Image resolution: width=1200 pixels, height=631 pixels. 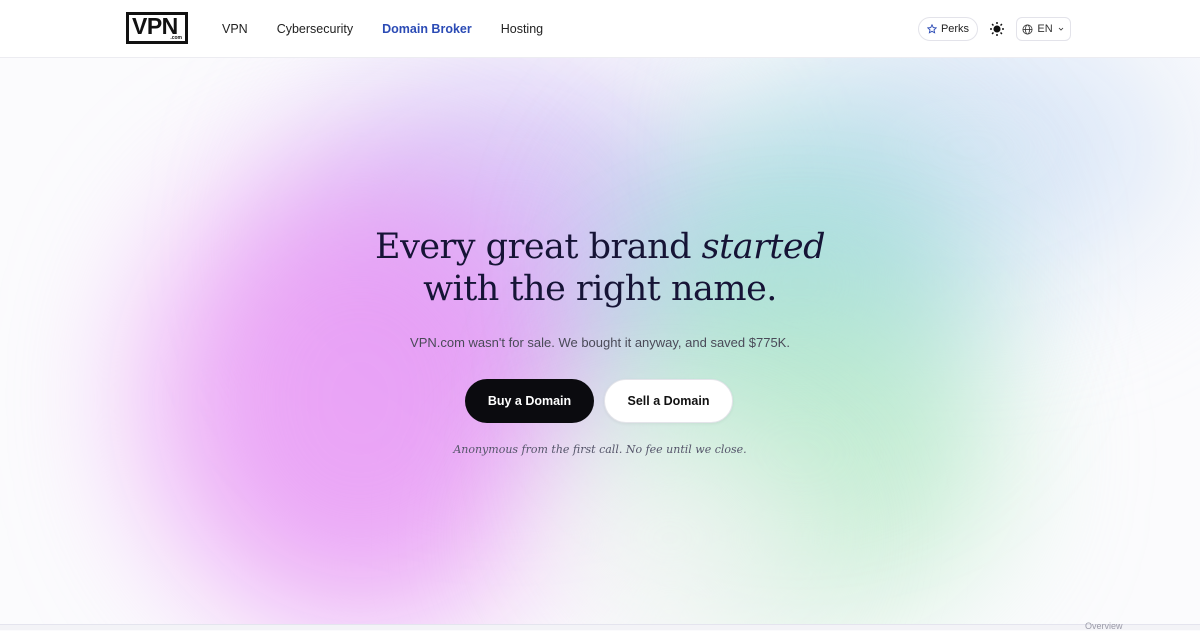 I want to click on language-selector: EN, so click(x=1043, y=29).